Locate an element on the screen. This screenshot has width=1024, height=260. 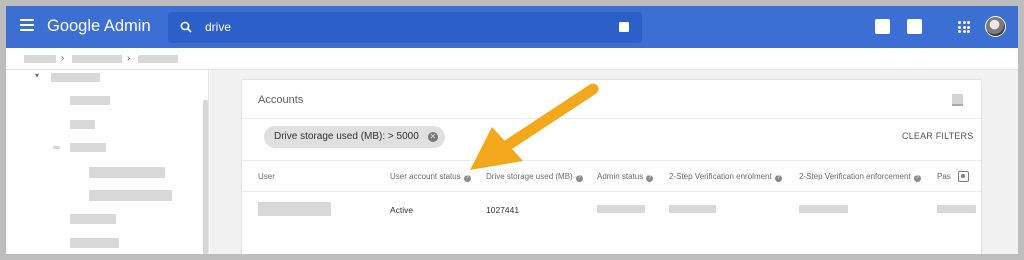
filter-chip: Drive storage used (MB): > 5000 ✕ is located at coordinates (354, 137).